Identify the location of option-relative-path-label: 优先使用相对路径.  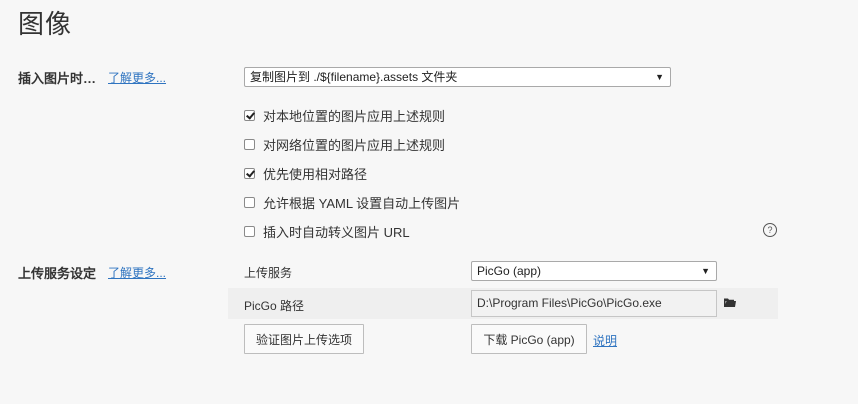
(315, 174).